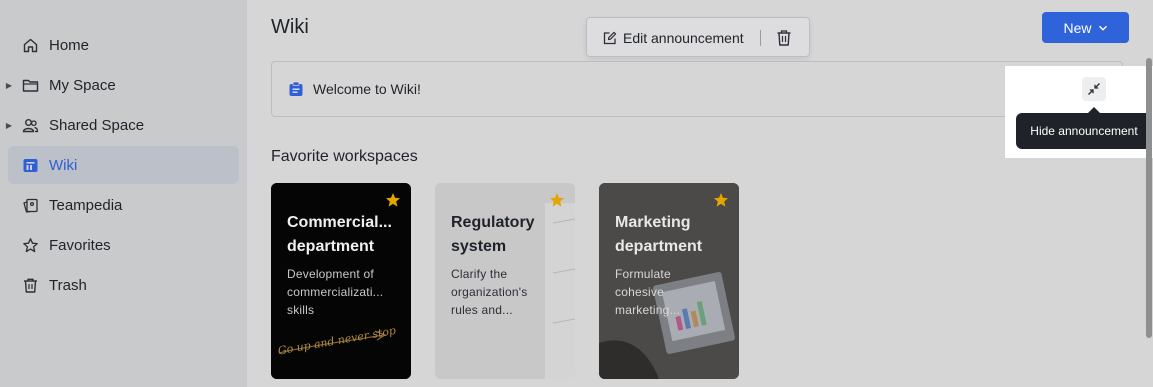  I want to click on edit-announcement-button: Edit announcement, so click(673, 38).